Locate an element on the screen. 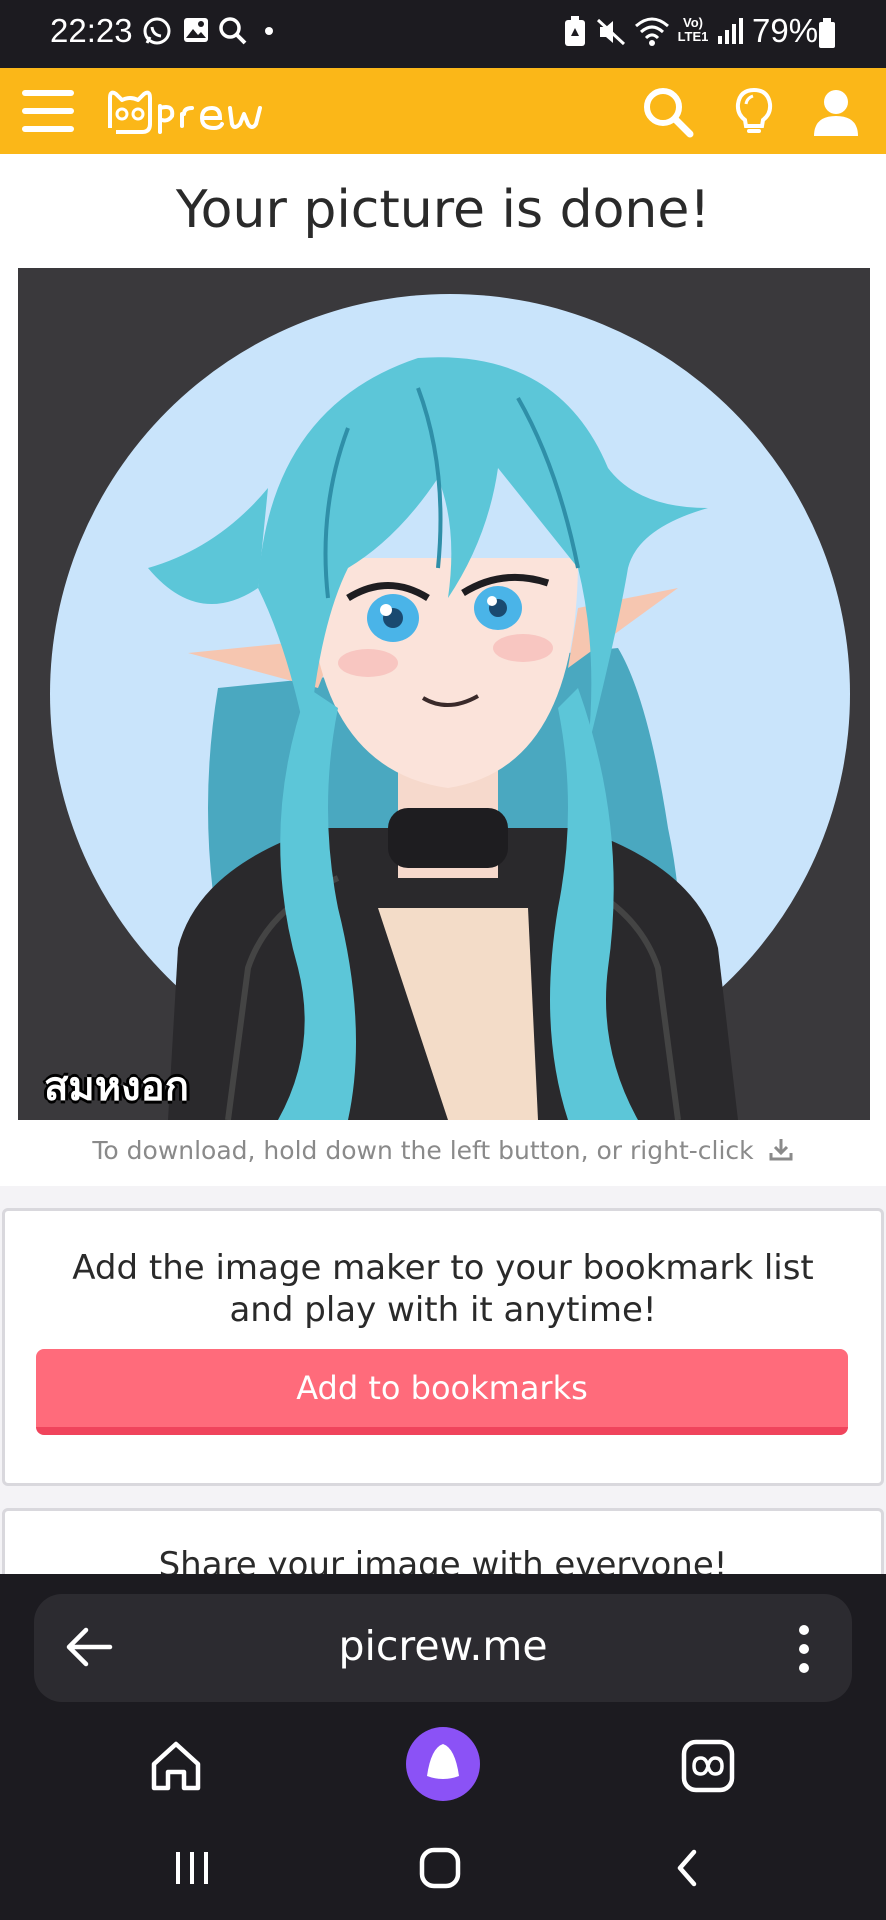 The width and height of the screenshot is (886, 1920). user-icon is located at coordinates (836, 112).